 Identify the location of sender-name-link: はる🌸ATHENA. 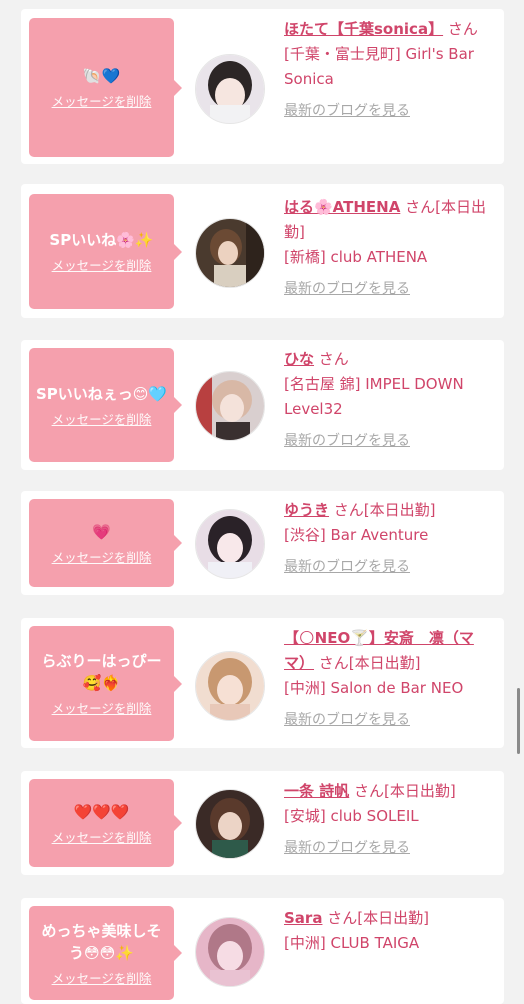
(342, 207).